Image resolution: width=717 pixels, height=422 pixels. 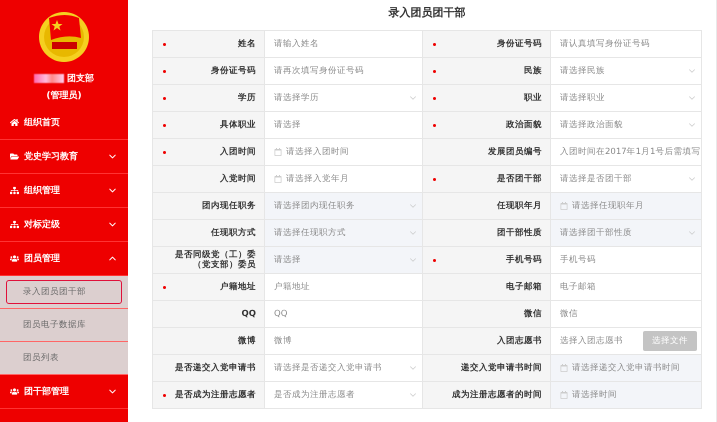 What do you see at coordinates (523, 287) in the screenshot?
I see `field-label: 电子邮箱` at bounding box center [523, 287].